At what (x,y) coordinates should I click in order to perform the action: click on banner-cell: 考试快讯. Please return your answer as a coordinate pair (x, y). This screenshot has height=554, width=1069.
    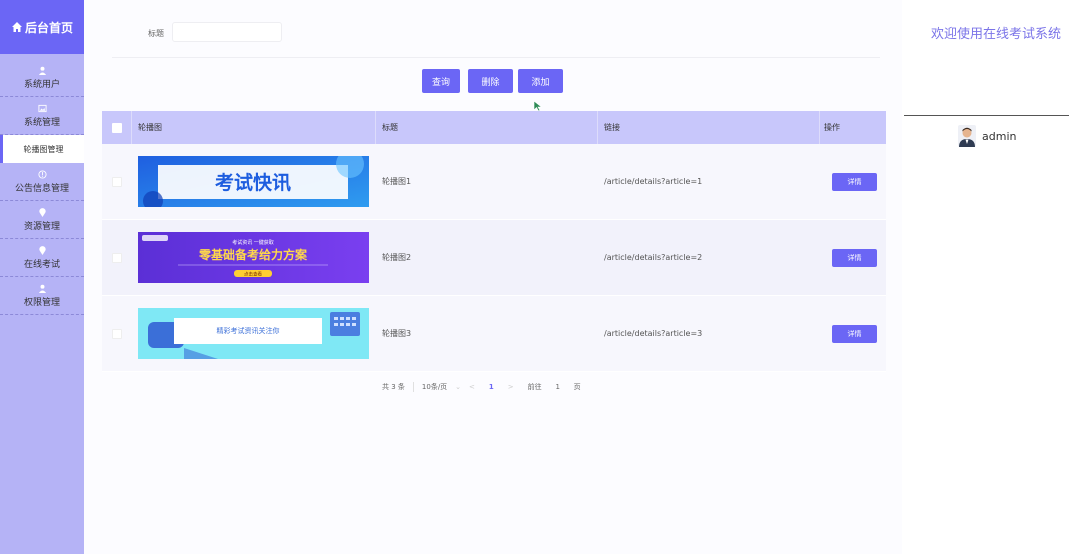
    Looking at the image, I should click on (254, 181).